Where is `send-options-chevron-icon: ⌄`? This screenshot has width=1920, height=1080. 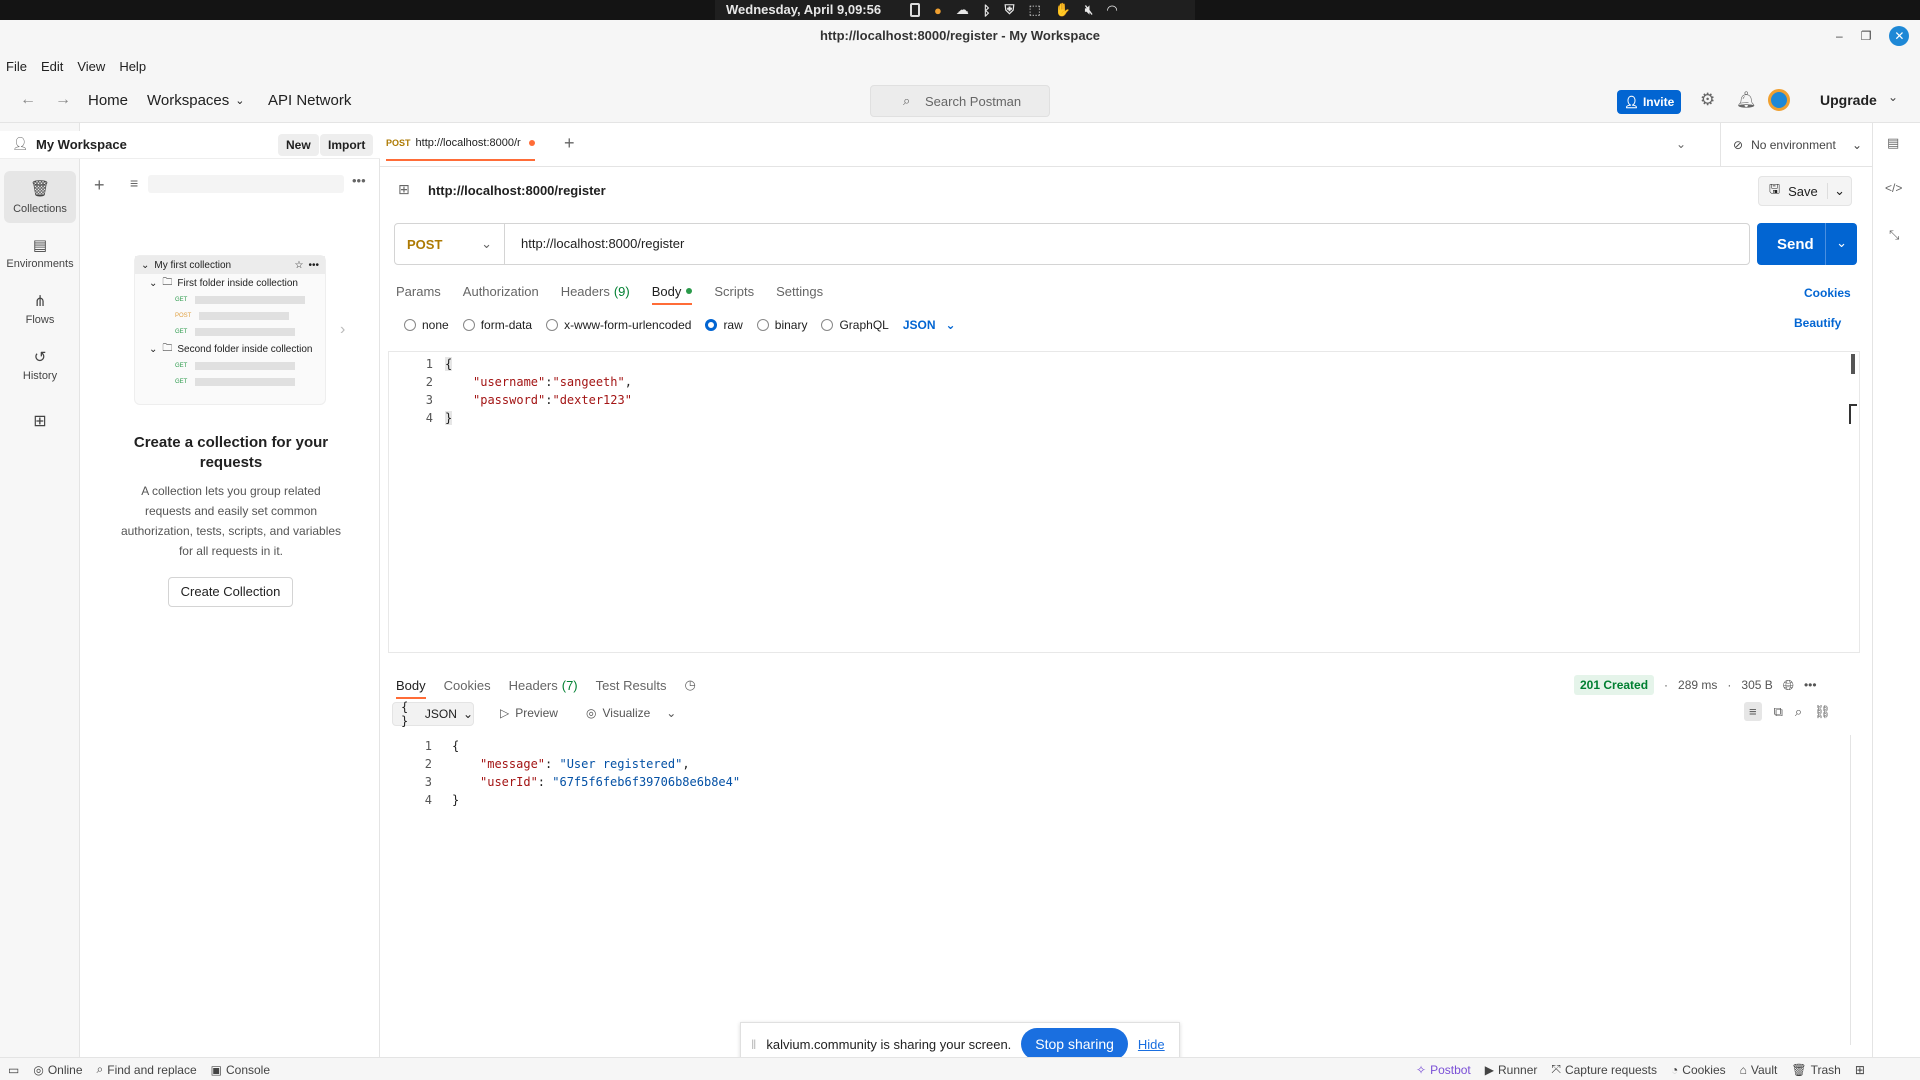
send-options-chevron-icon: ⌄ is located at coordinates (1841, 244).